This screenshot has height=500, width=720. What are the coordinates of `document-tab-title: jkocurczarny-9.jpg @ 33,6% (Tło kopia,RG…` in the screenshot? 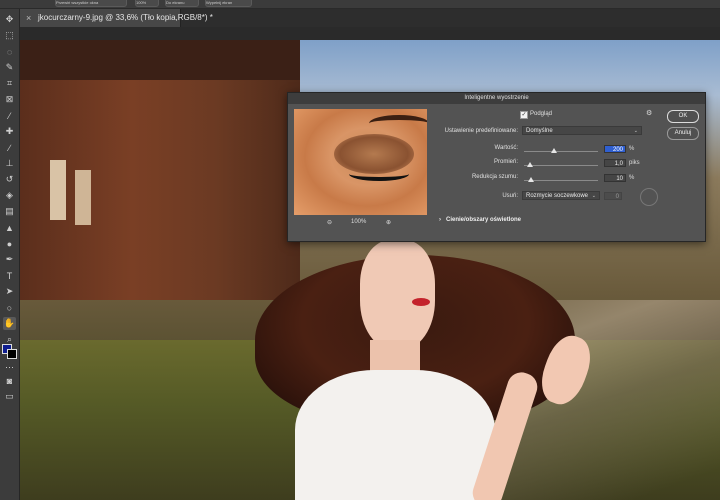 It's located at (125, 17).